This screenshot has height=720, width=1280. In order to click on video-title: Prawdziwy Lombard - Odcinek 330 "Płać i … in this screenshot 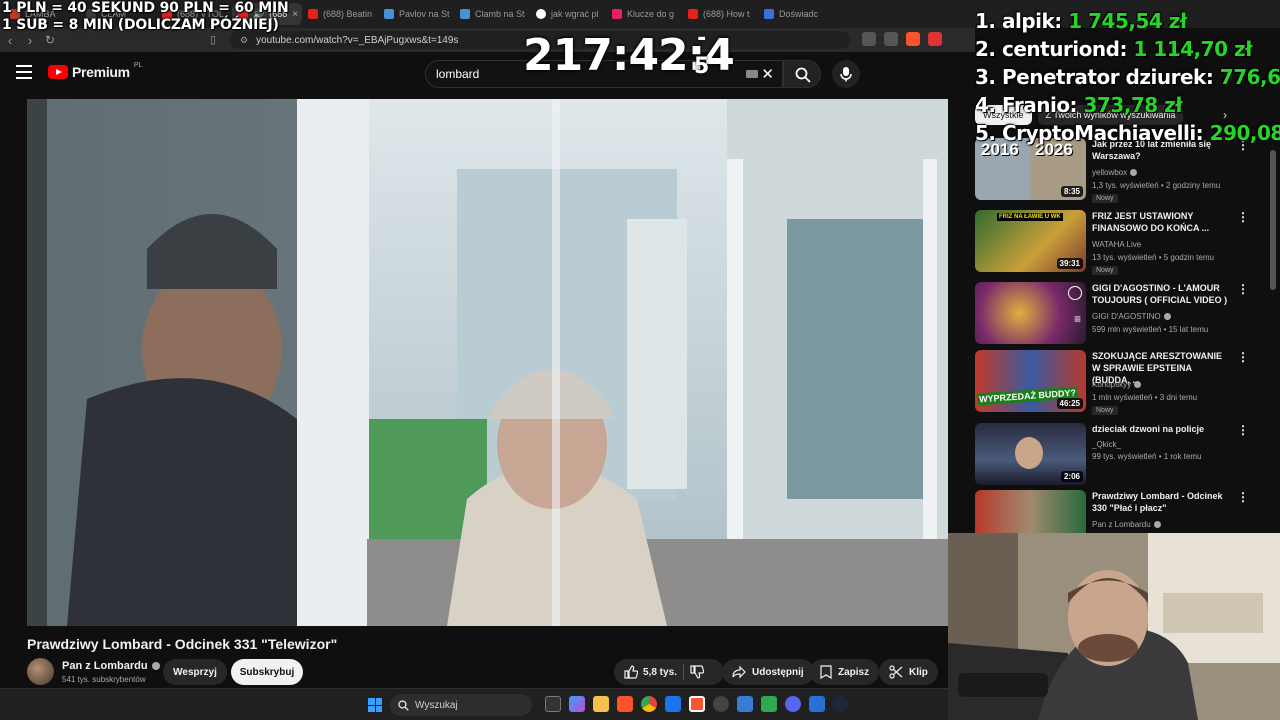, I will do `click(1157, 502)`.